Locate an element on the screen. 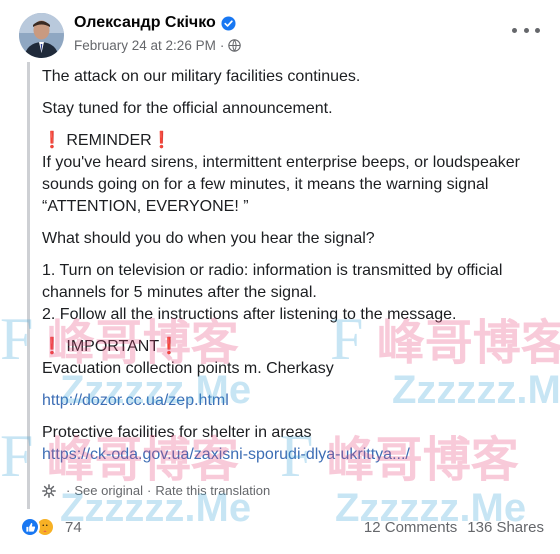  see-original-link: See original is located at coordinates (108, 490).